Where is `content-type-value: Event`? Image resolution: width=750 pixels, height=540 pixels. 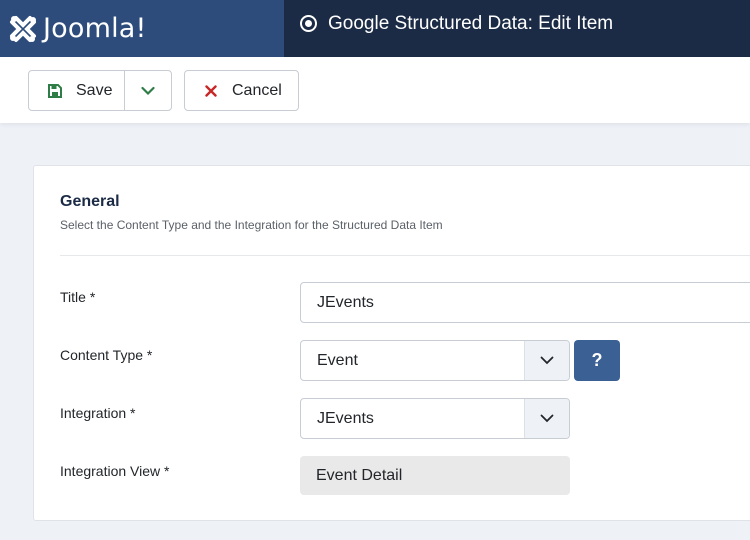 content-type-value: Event is located at coordinates (337, 360).